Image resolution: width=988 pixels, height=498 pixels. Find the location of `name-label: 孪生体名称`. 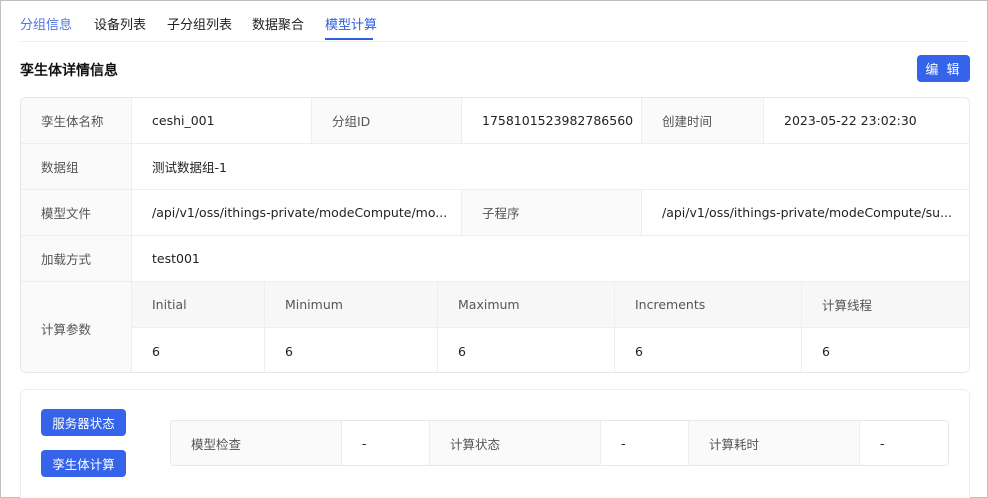

name-label: 孪生体名称 is located at coordinates (76, 121).